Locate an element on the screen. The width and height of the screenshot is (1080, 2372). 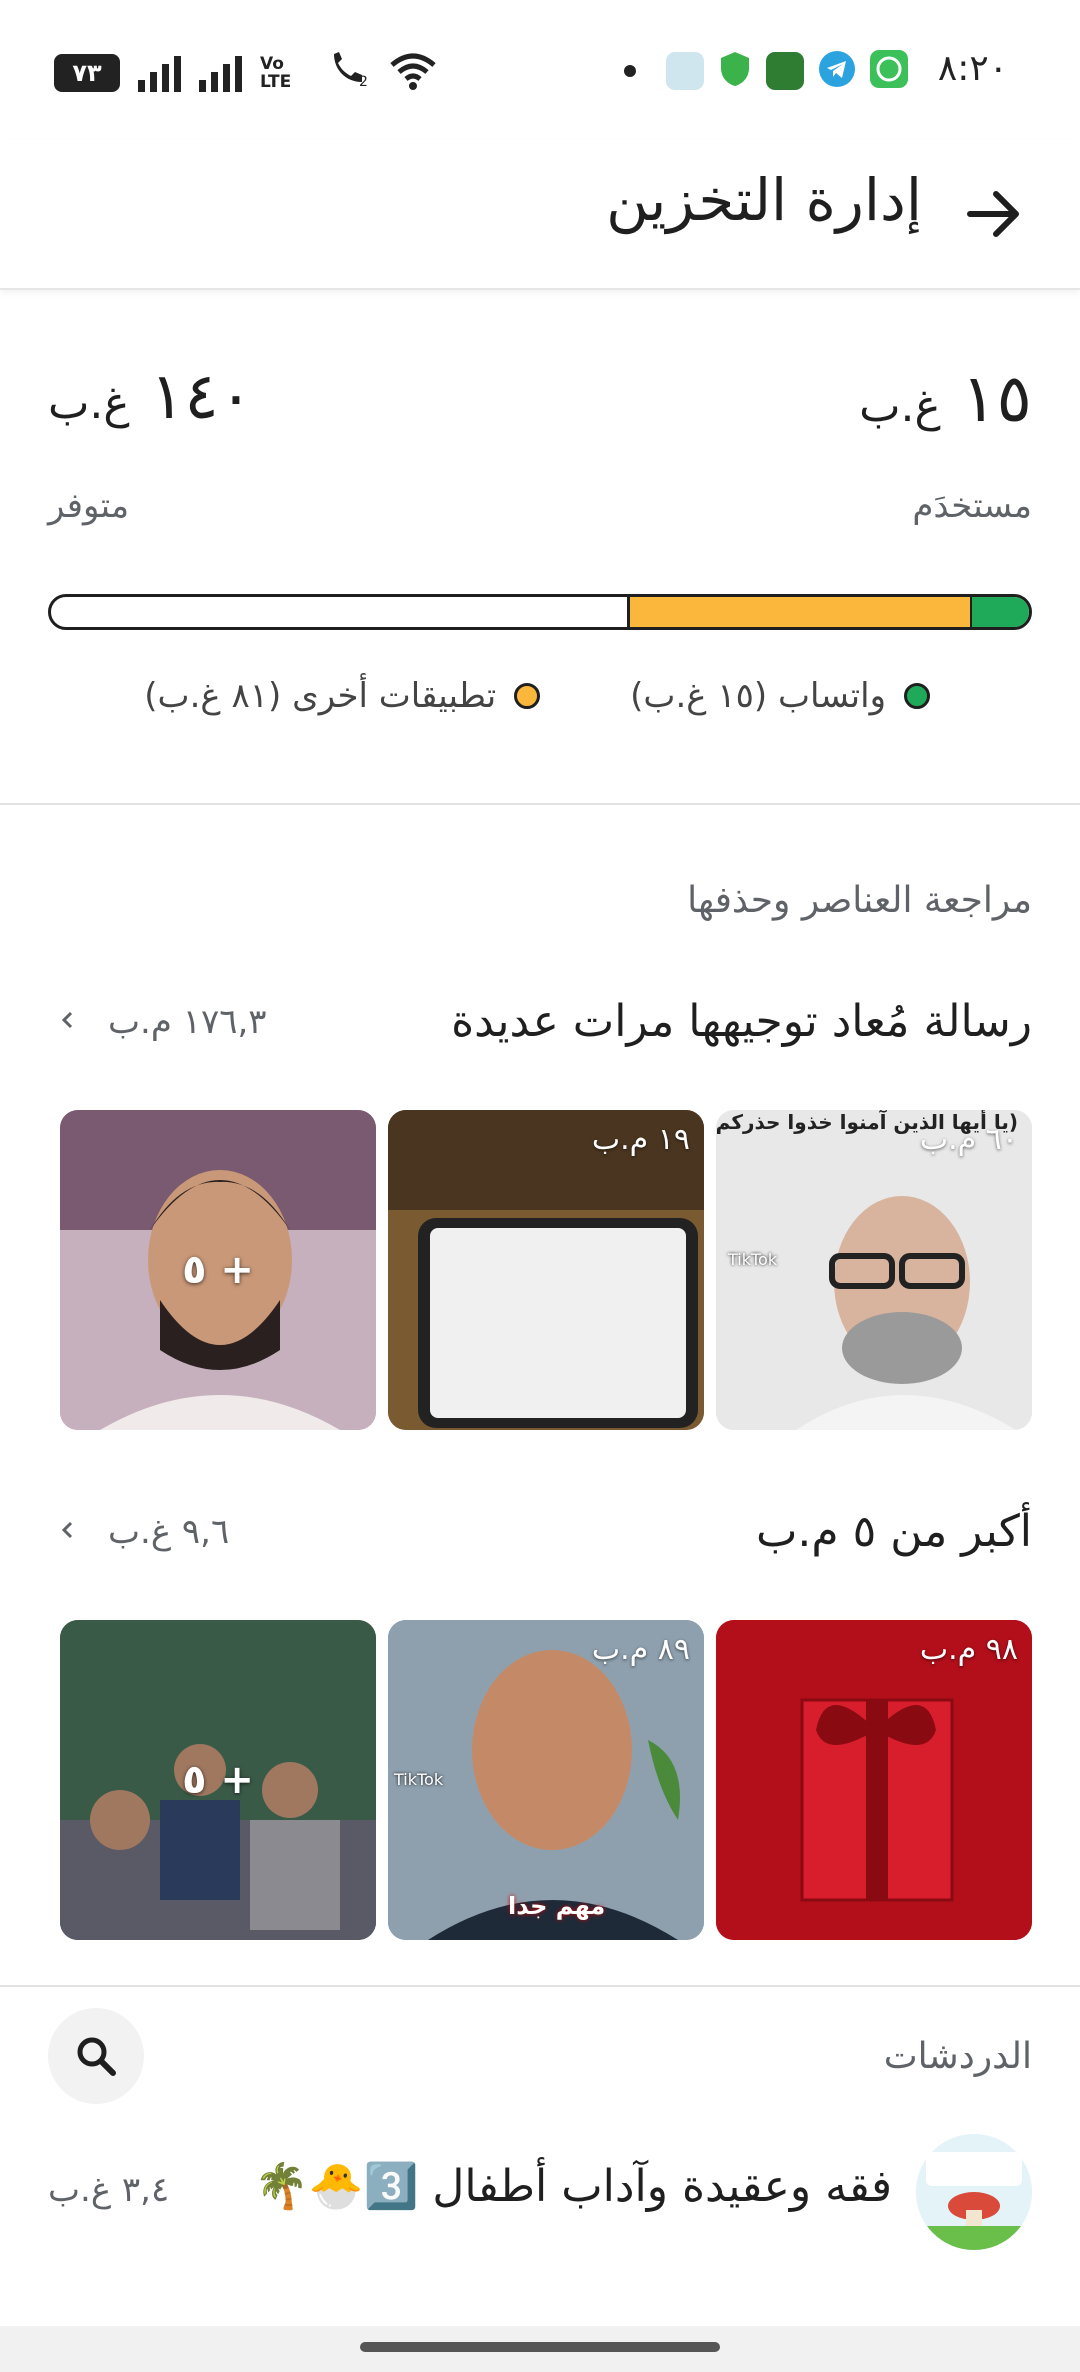
used-storage-value: ١٥ غ.ب is located at coordinates (945, 398).